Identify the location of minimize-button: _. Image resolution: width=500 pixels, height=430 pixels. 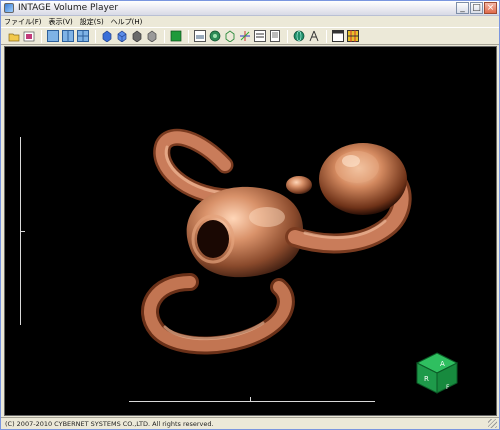
(462, 8).